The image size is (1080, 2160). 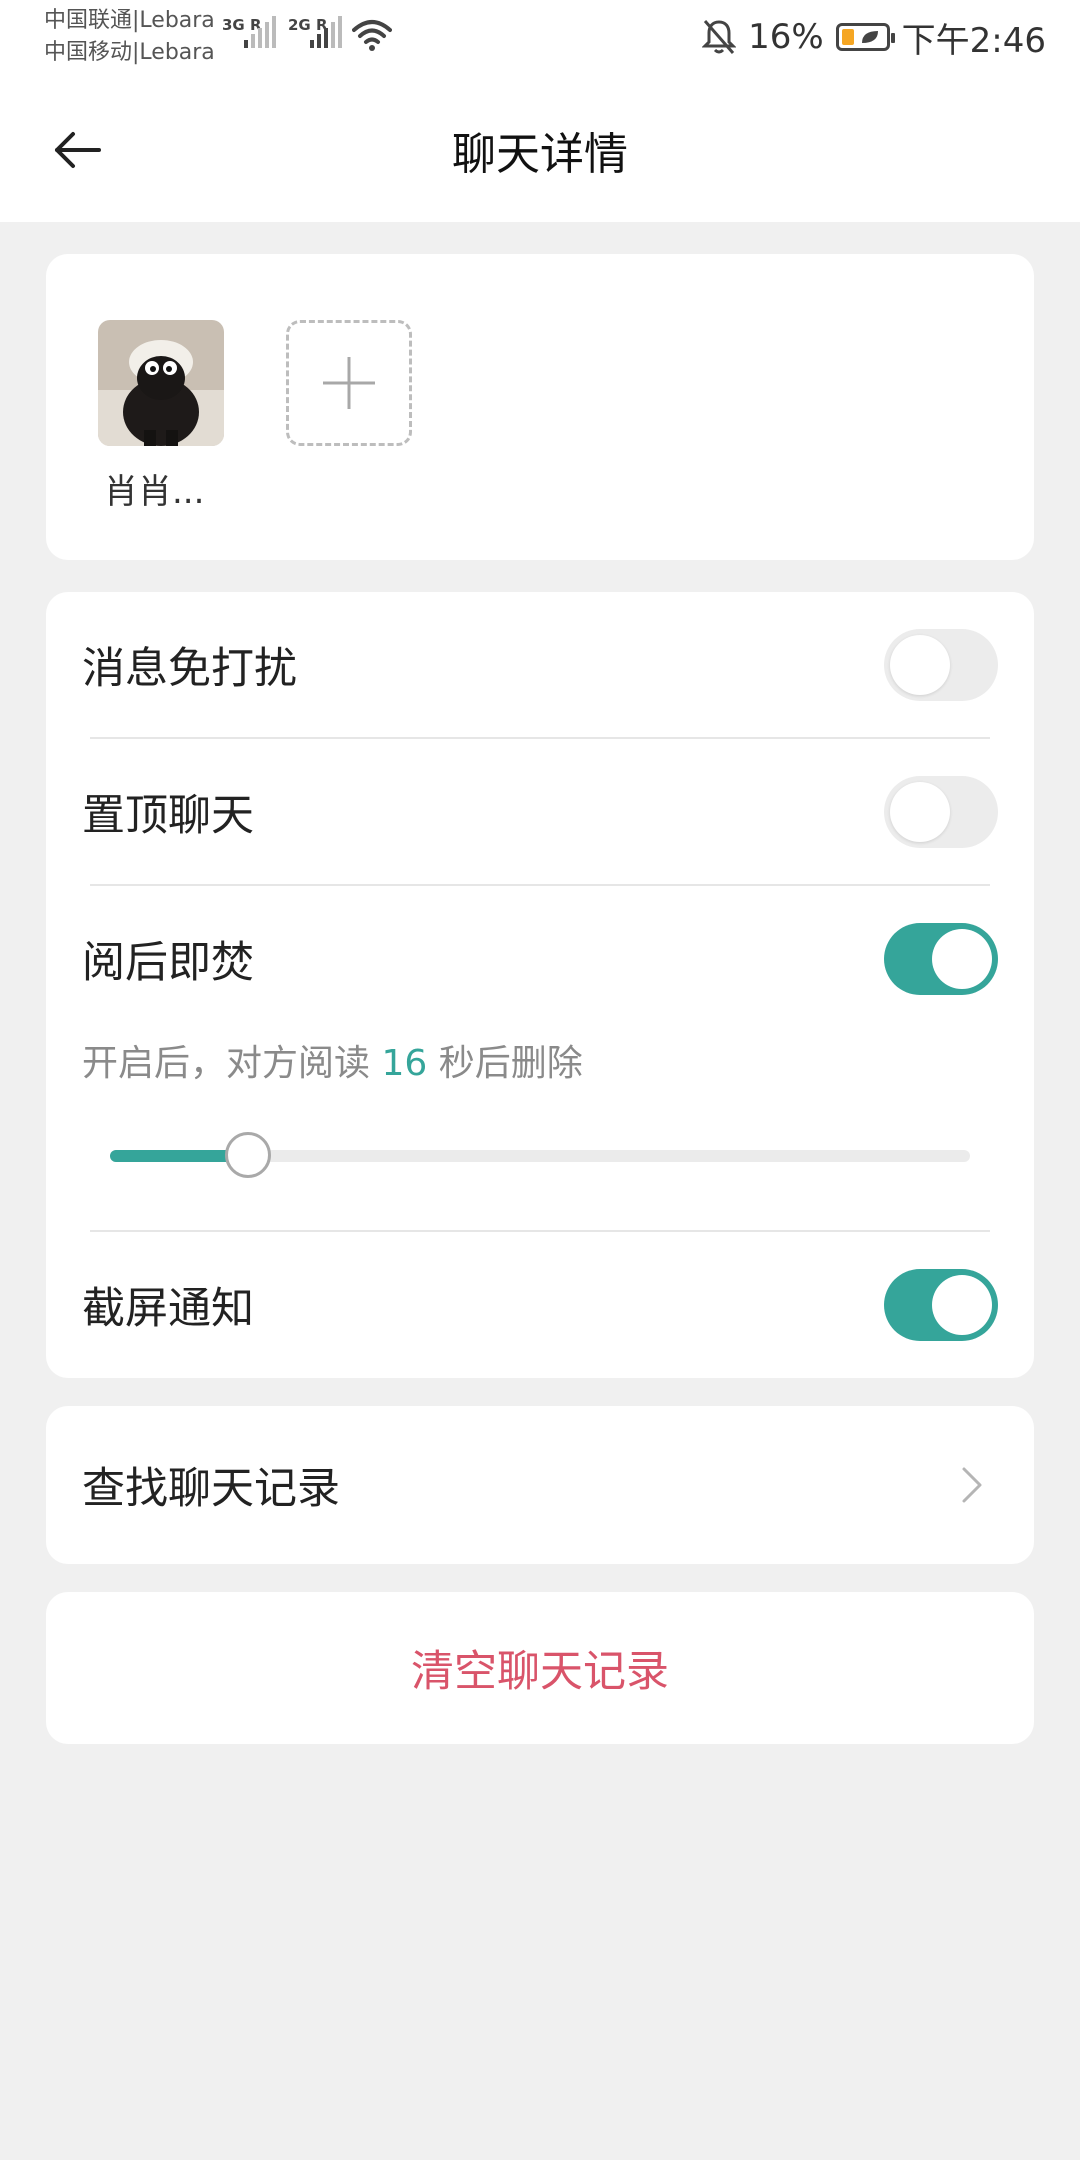 What do you see at coordinates (540, 1305) in the screenshot?
I see `screenshot-row: 截屏通知` at bounding box center [540, 1305].